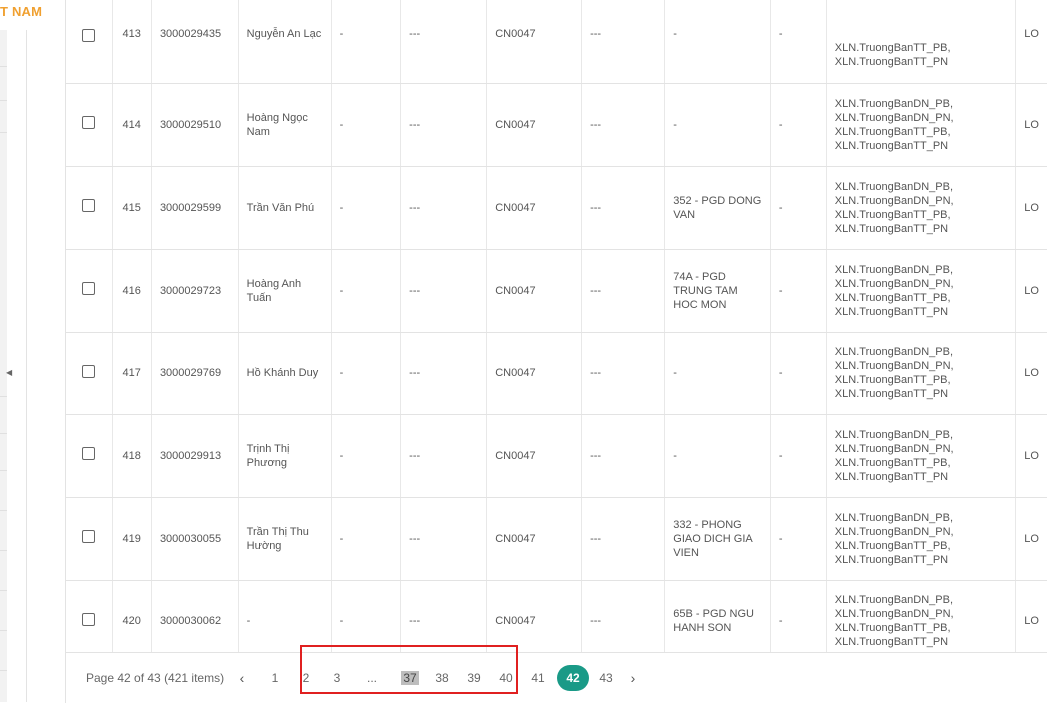 The height and width of the screenshot is (703, 1047). I want to click on cell-code: 3000030062, so click(195, 616).